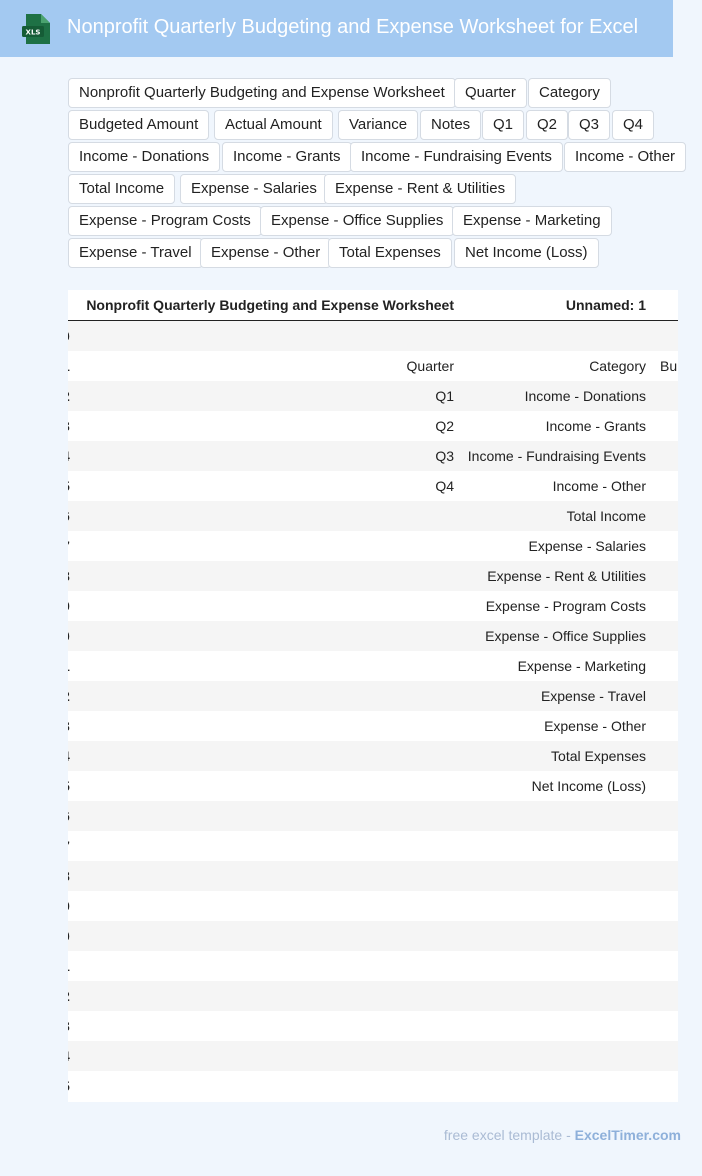 Image resolution: width=702 pixels, height=1176 pixels. I want to click on keyword-tag: Income - Grants, so click(287, 157).